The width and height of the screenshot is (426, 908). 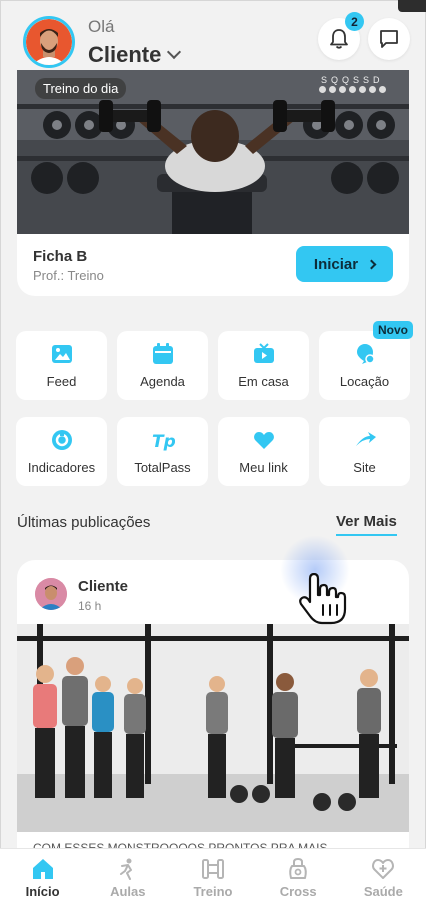 I want to click on nav-inicio: Início, so click(x=42, y=878).